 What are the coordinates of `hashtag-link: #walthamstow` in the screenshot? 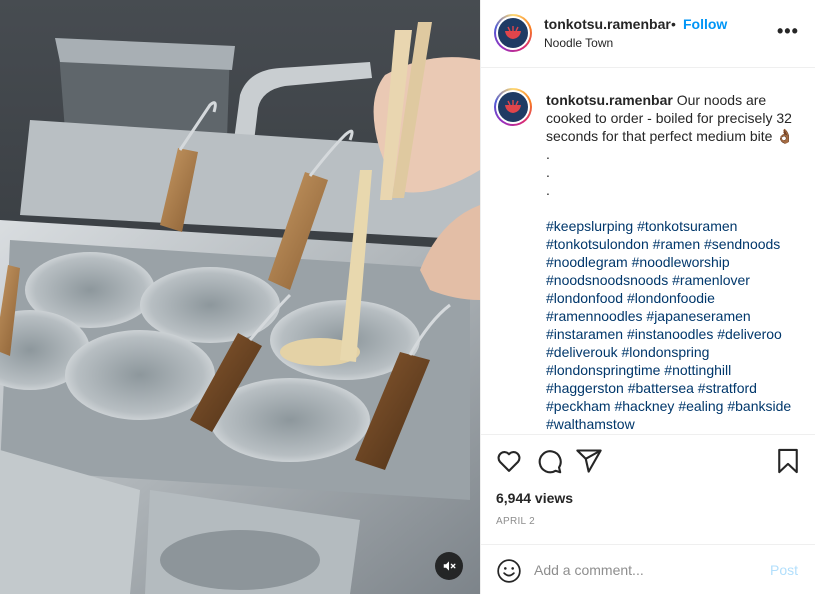 It's located at (590, 424).